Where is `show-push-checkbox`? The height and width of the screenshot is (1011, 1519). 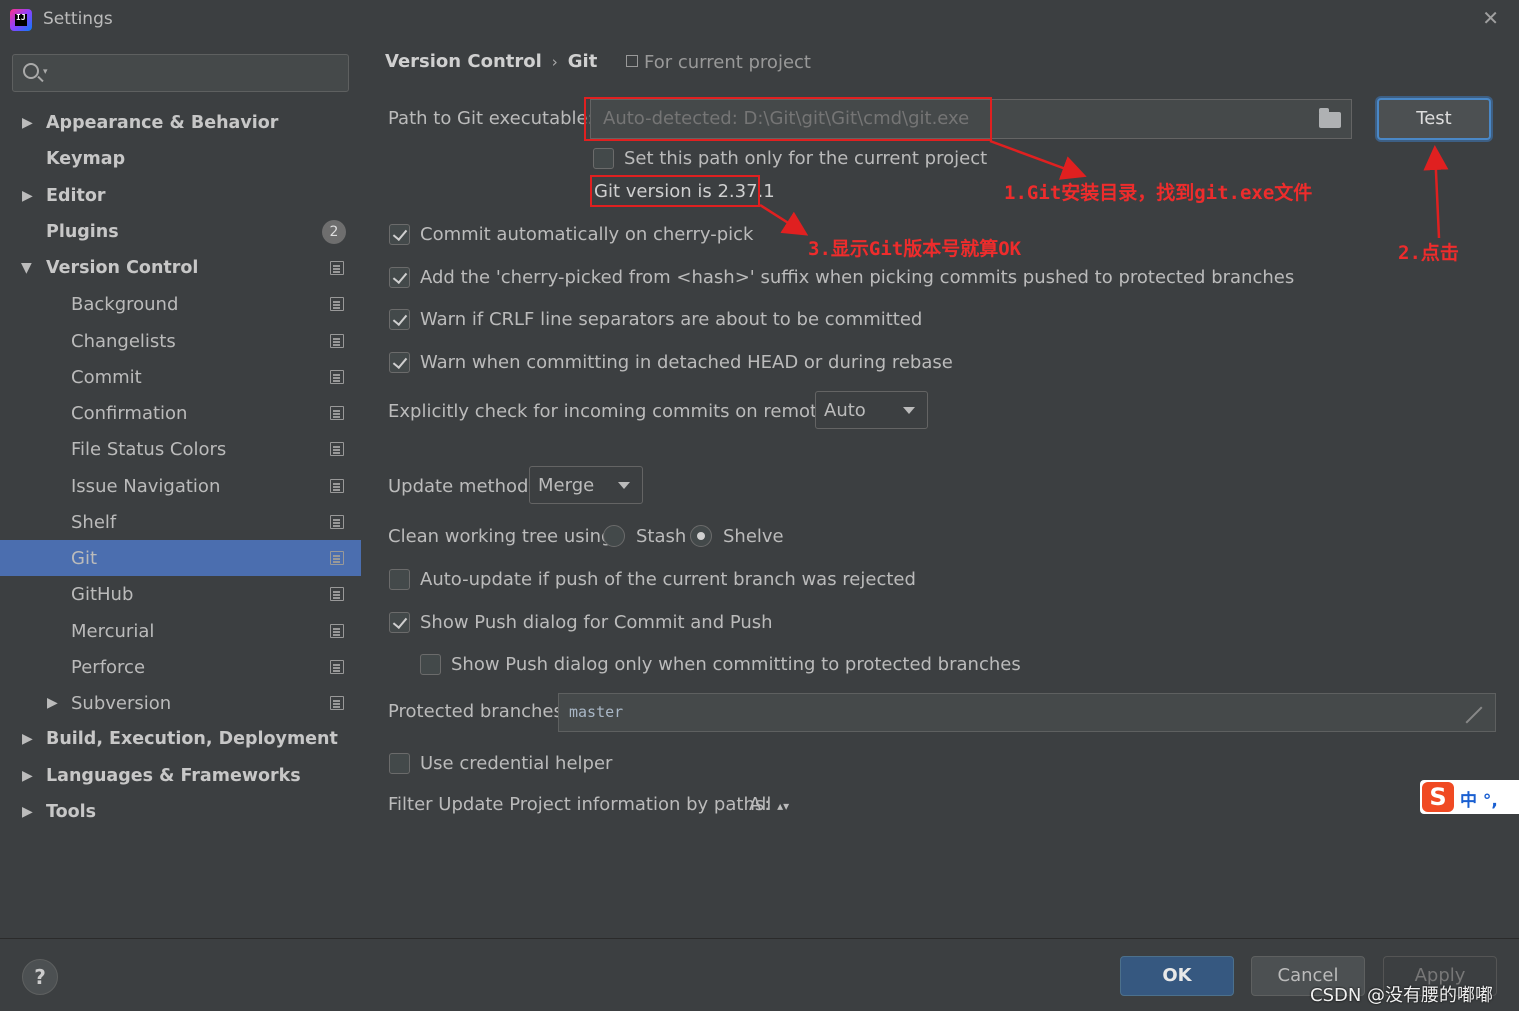 show-push-checkbox is located at coordinates (399, 622).